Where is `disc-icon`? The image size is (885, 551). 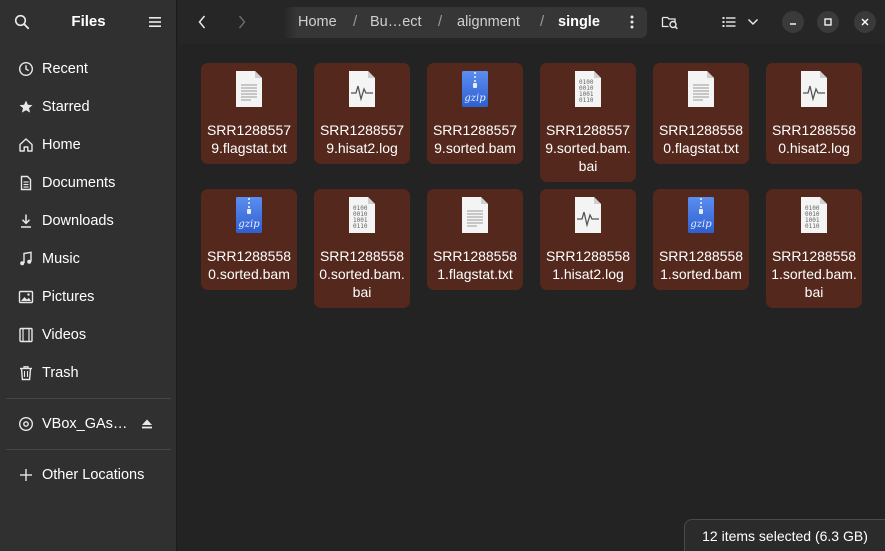 disc-icon is located at coordinates (26, 424).